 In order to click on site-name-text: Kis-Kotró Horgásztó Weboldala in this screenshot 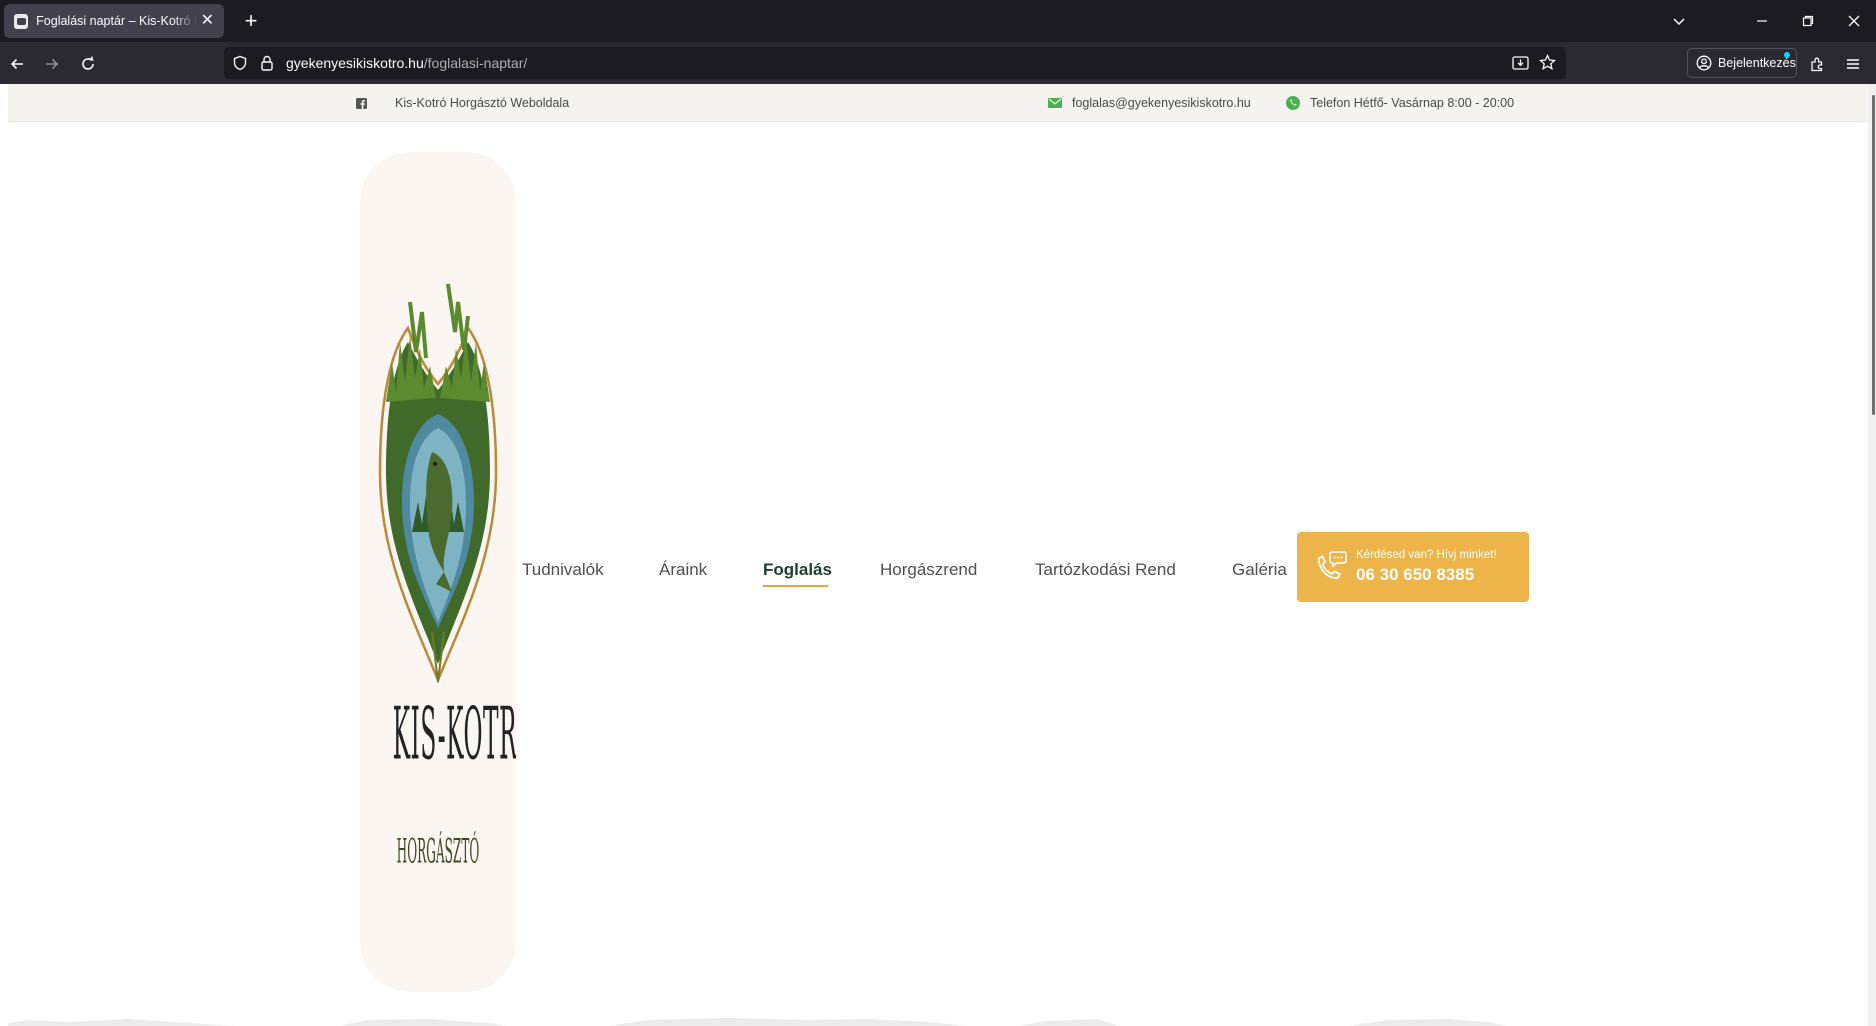, I will do `click(482, 103)`.